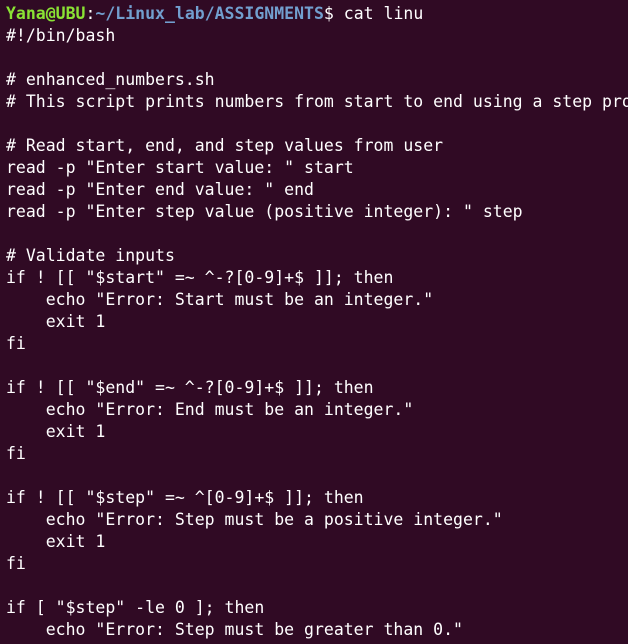  Describe the element at coordinates (90, 255) in the screenshot. I see `output-line: # Validate inputs` at that location.